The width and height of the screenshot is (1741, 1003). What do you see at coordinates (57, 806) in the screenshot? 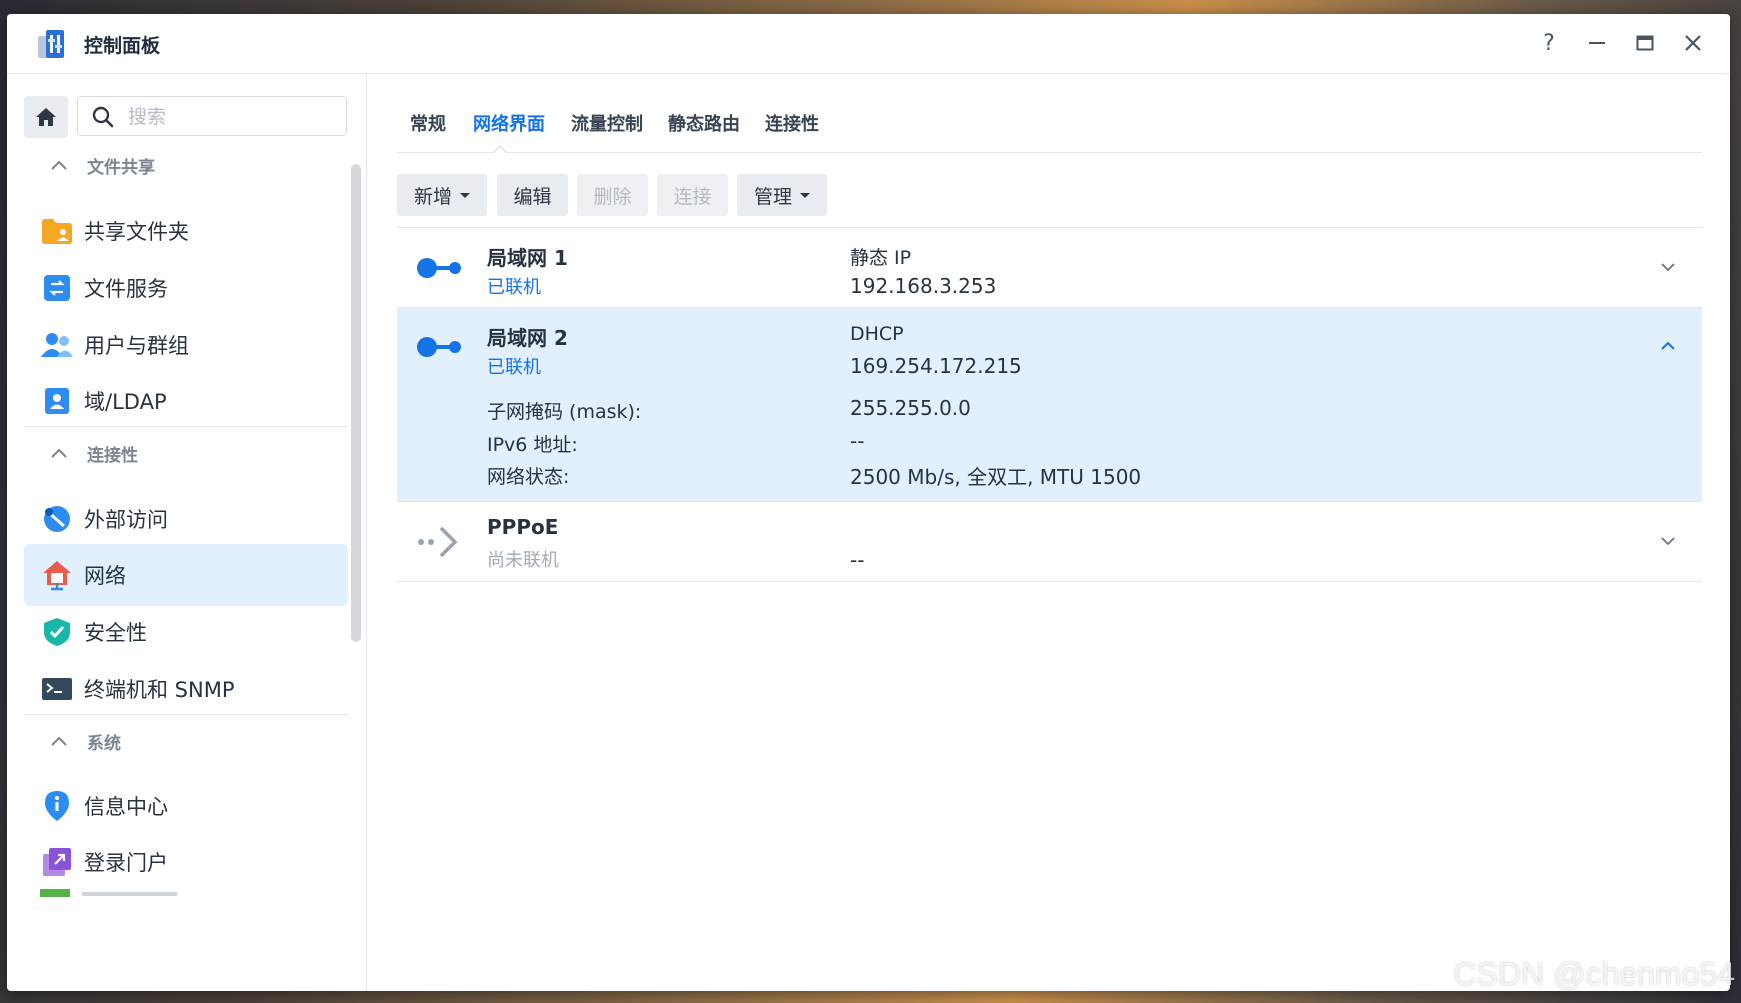
I see `info-center-icon` at bounding box center [57, 806].